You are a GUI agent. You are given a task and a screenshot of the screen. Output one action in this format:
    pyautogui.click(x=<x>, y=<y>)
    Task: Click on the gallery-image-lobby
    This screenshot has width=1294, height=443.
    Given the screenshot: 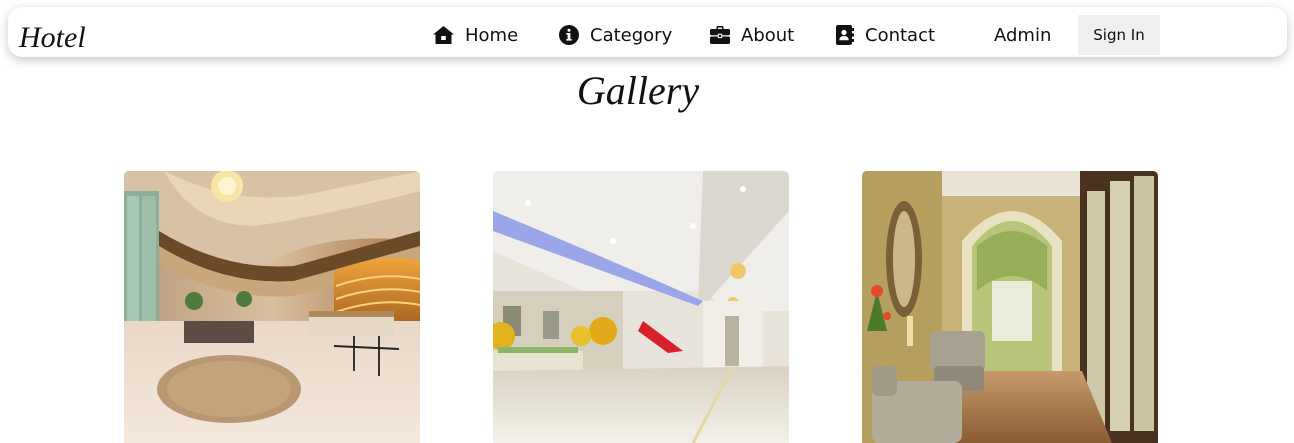 What is the action you would take?
    pyautogui.click(x=272, y=307)
    